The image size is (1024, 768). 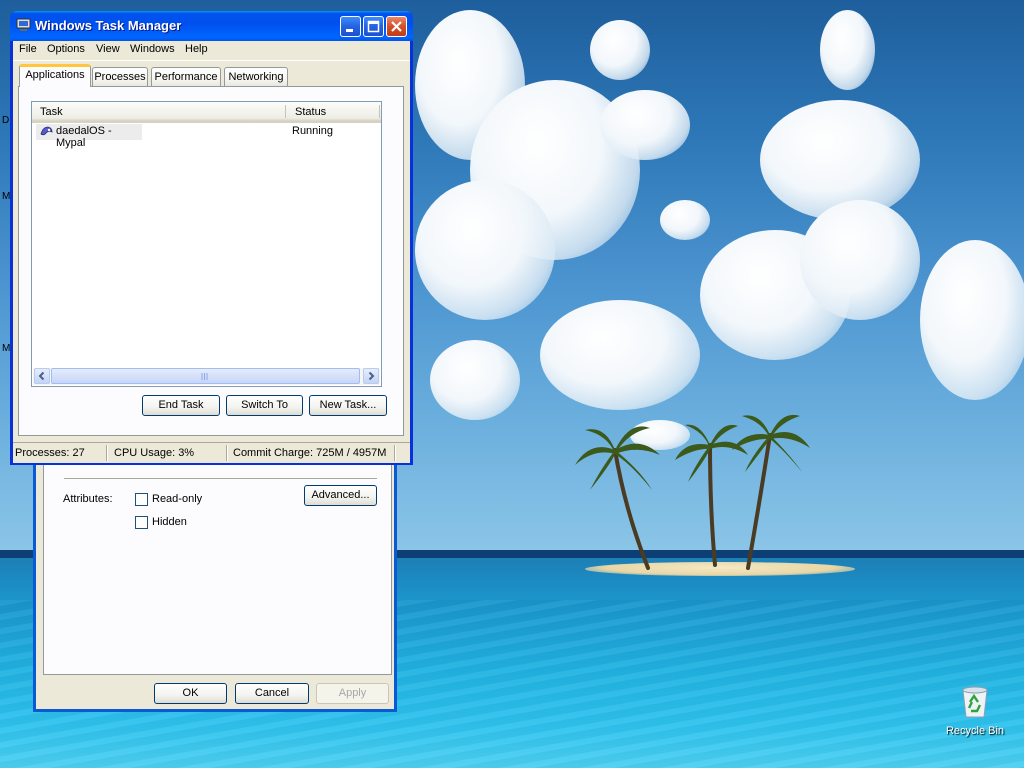 I want to click on apply-button: Apply, so click(x=352, y=693).